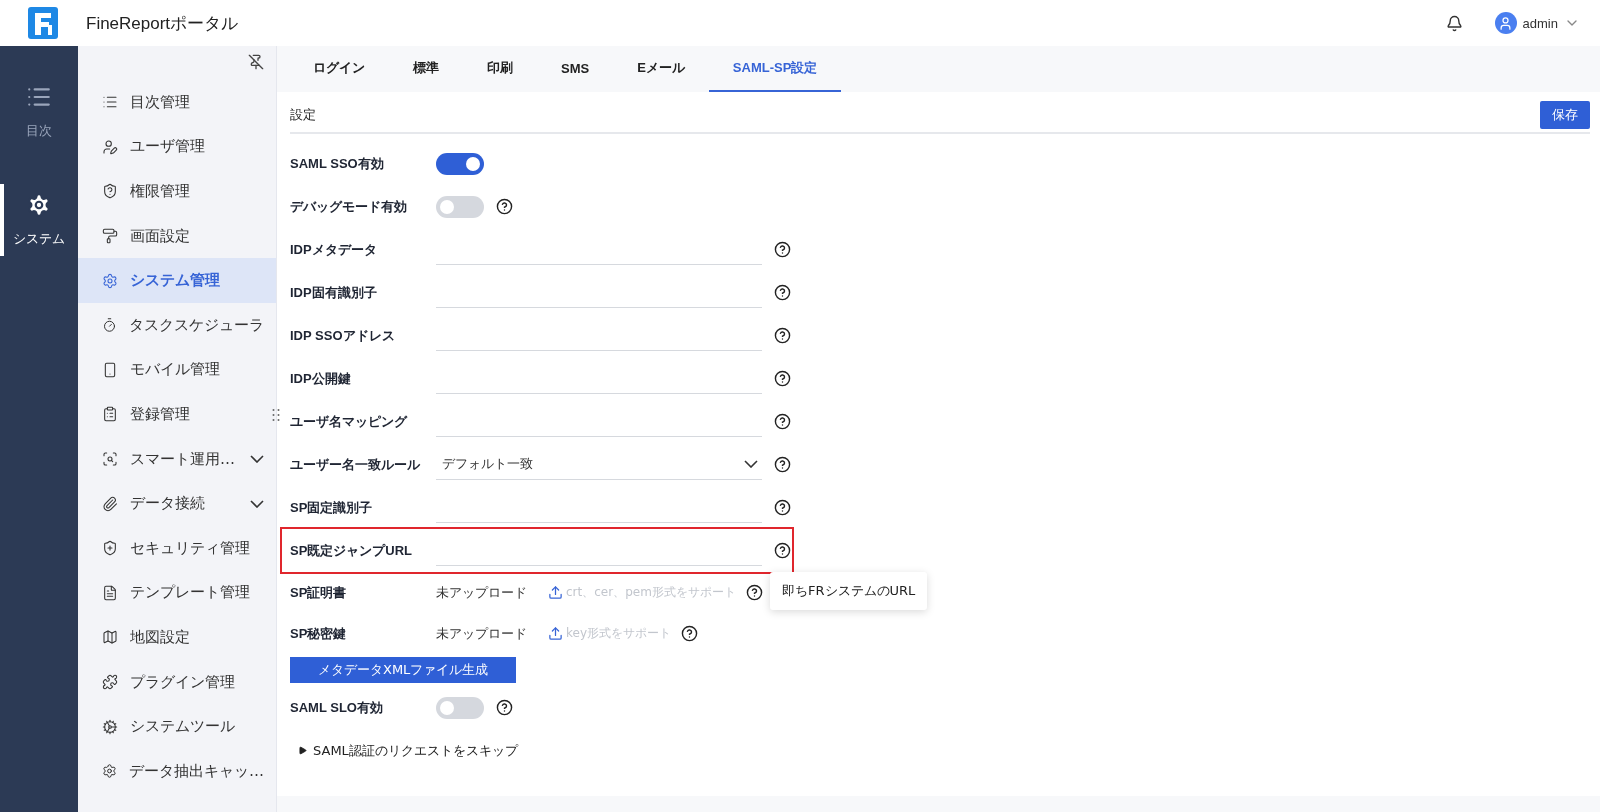 Image resolution: width=1600 pixels, height=812 pixels. I want to click on paint-roller-icon, so click(110, 236).